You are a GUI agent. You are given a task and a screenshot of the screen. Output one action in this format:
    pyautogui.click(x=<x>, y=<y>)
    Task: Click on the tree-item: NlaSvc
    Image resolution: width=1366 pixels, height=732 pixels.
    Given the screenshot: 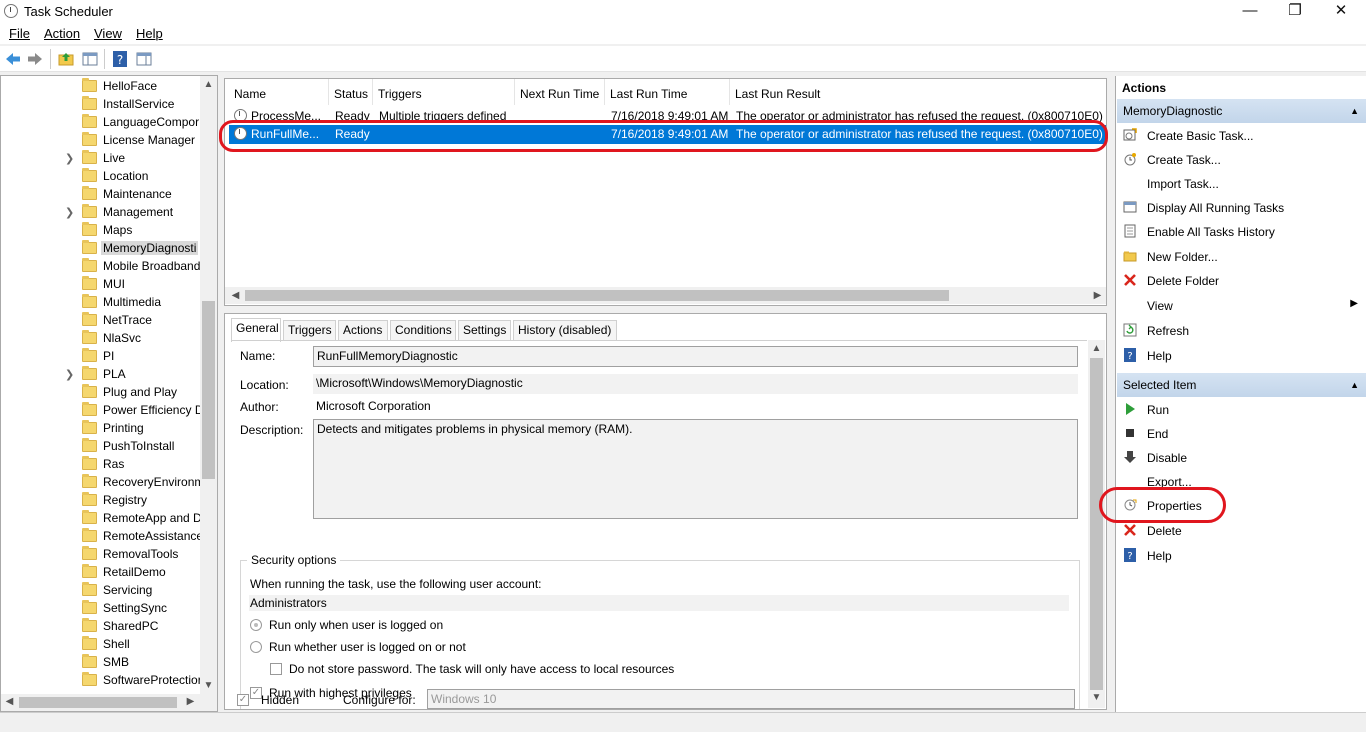 What is the action you would take?
    pyautogui.click(x=101, y=339)
    